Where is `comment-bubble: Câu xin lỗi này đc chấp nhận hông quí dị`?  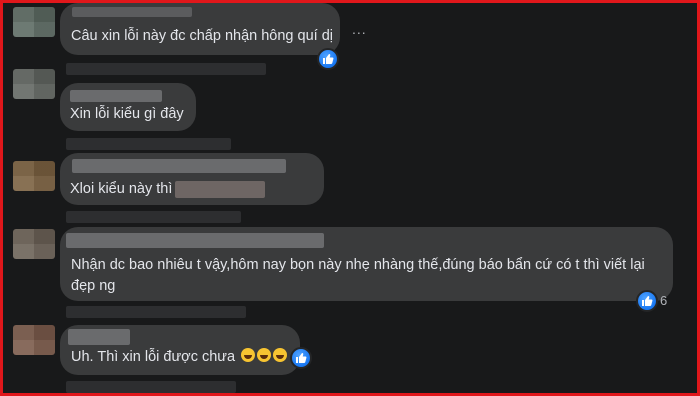
comment-bubble: Câu xin lỗi này đc chấp nhận hông quí dị is located at coordinates (200, 29).